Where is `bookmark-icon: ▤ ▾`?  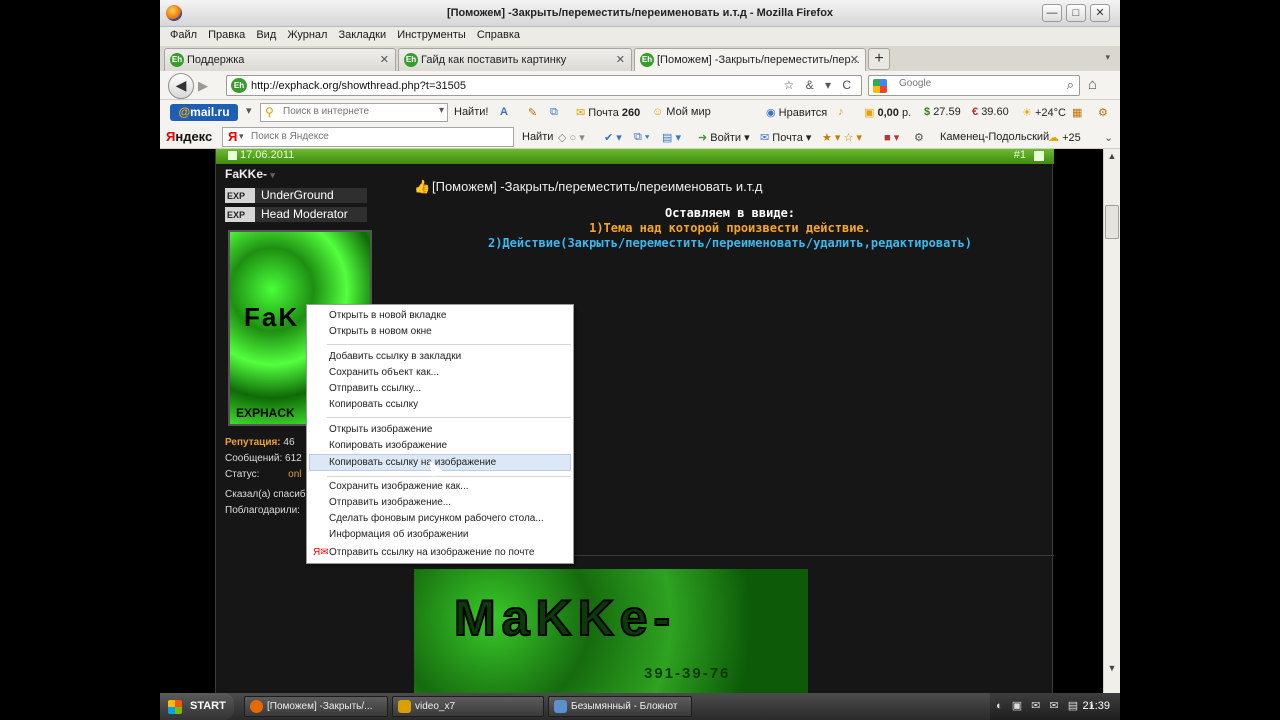
bookmark-icon: ▤ ▾ is located at coordinates (671, 137).